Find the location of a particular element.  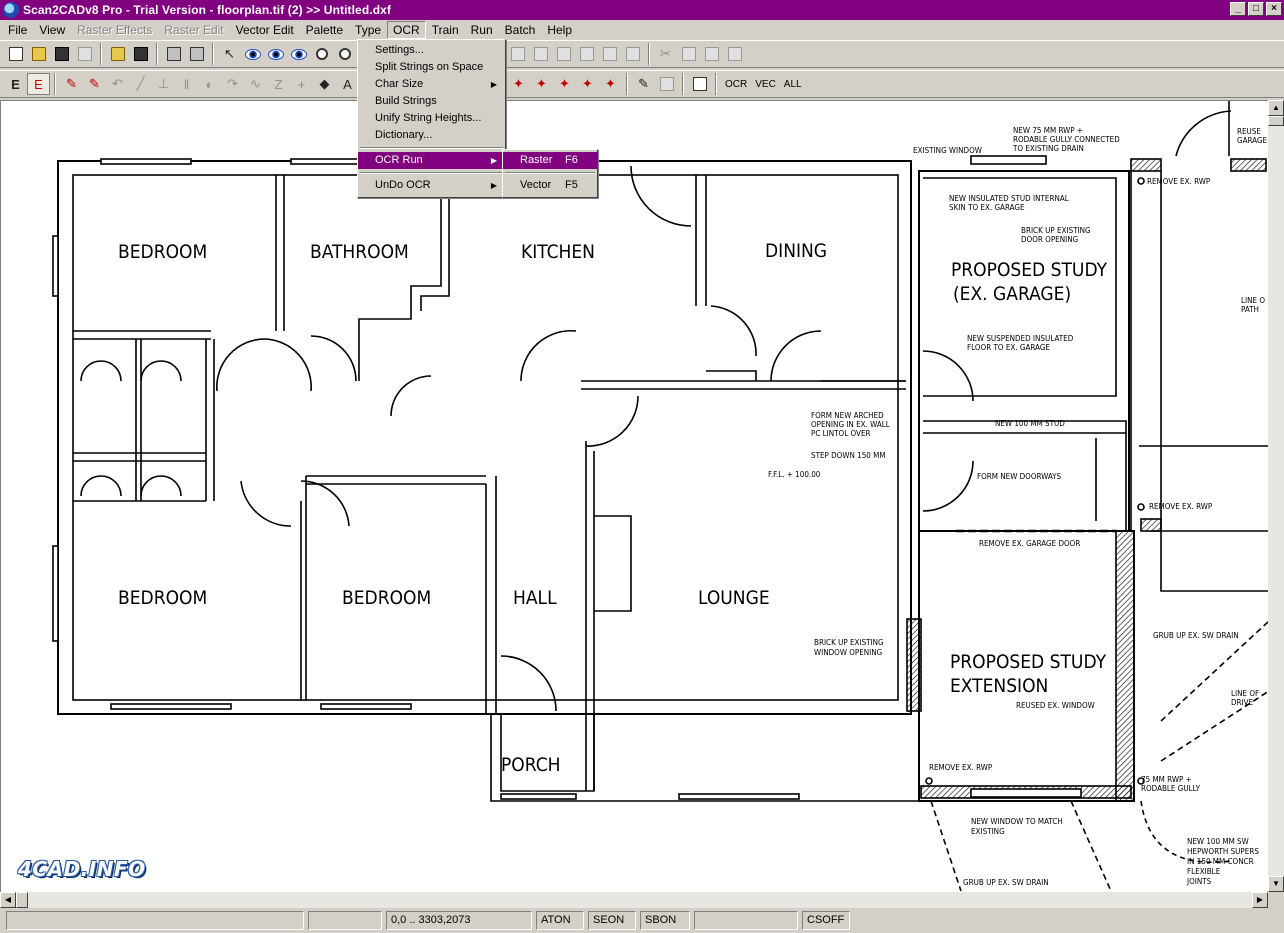

status-sbon: SBON is located at coordinates (665, 920).